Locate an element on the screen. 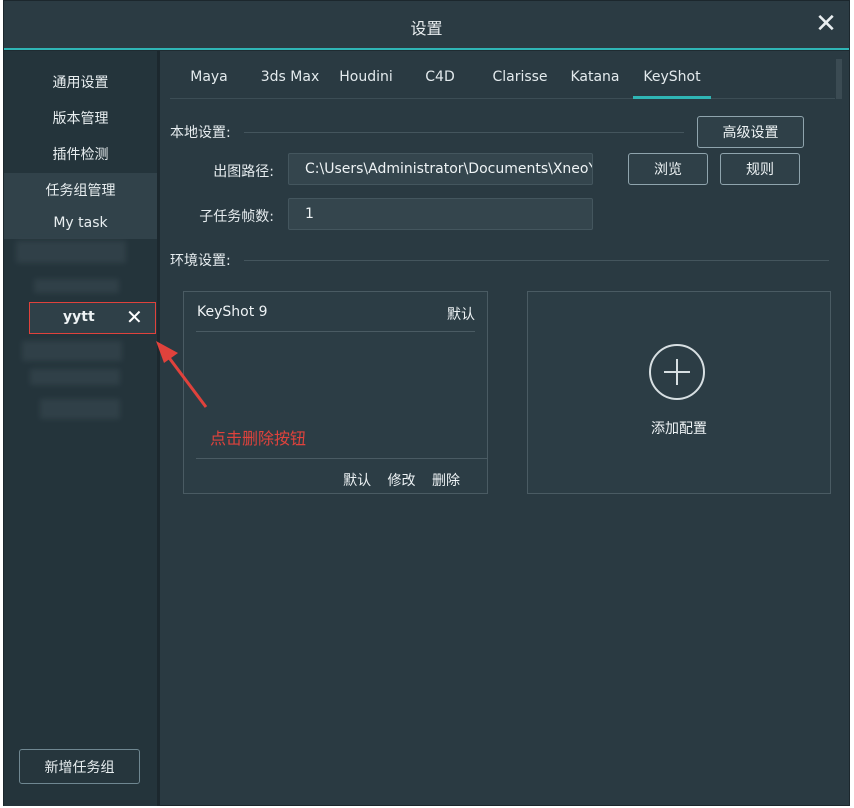 Image resolution: width=854 pixels, height=808 pixels. add-config-card: 添加配置 is located at coordinates (679, 392).